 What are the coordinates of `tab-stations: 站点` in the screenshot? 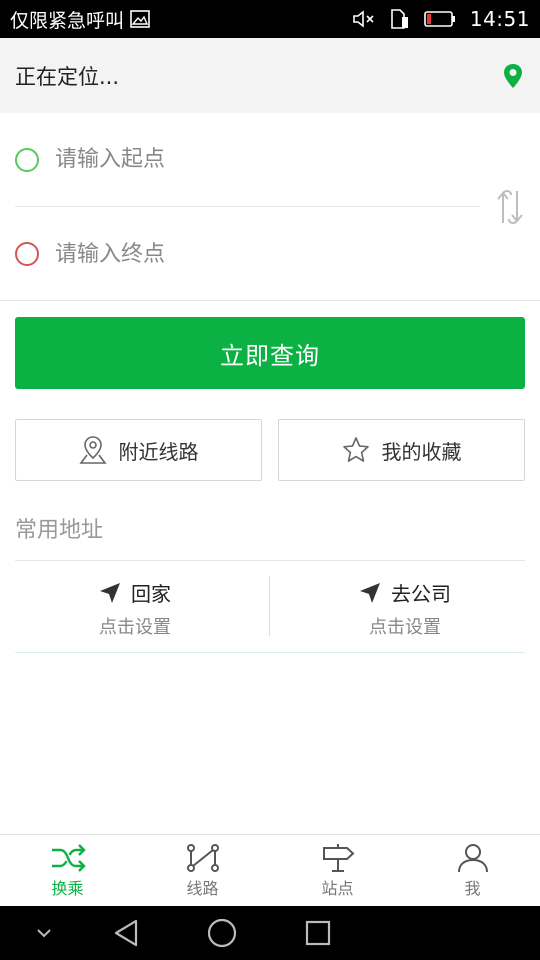 It's located at (337, 870).